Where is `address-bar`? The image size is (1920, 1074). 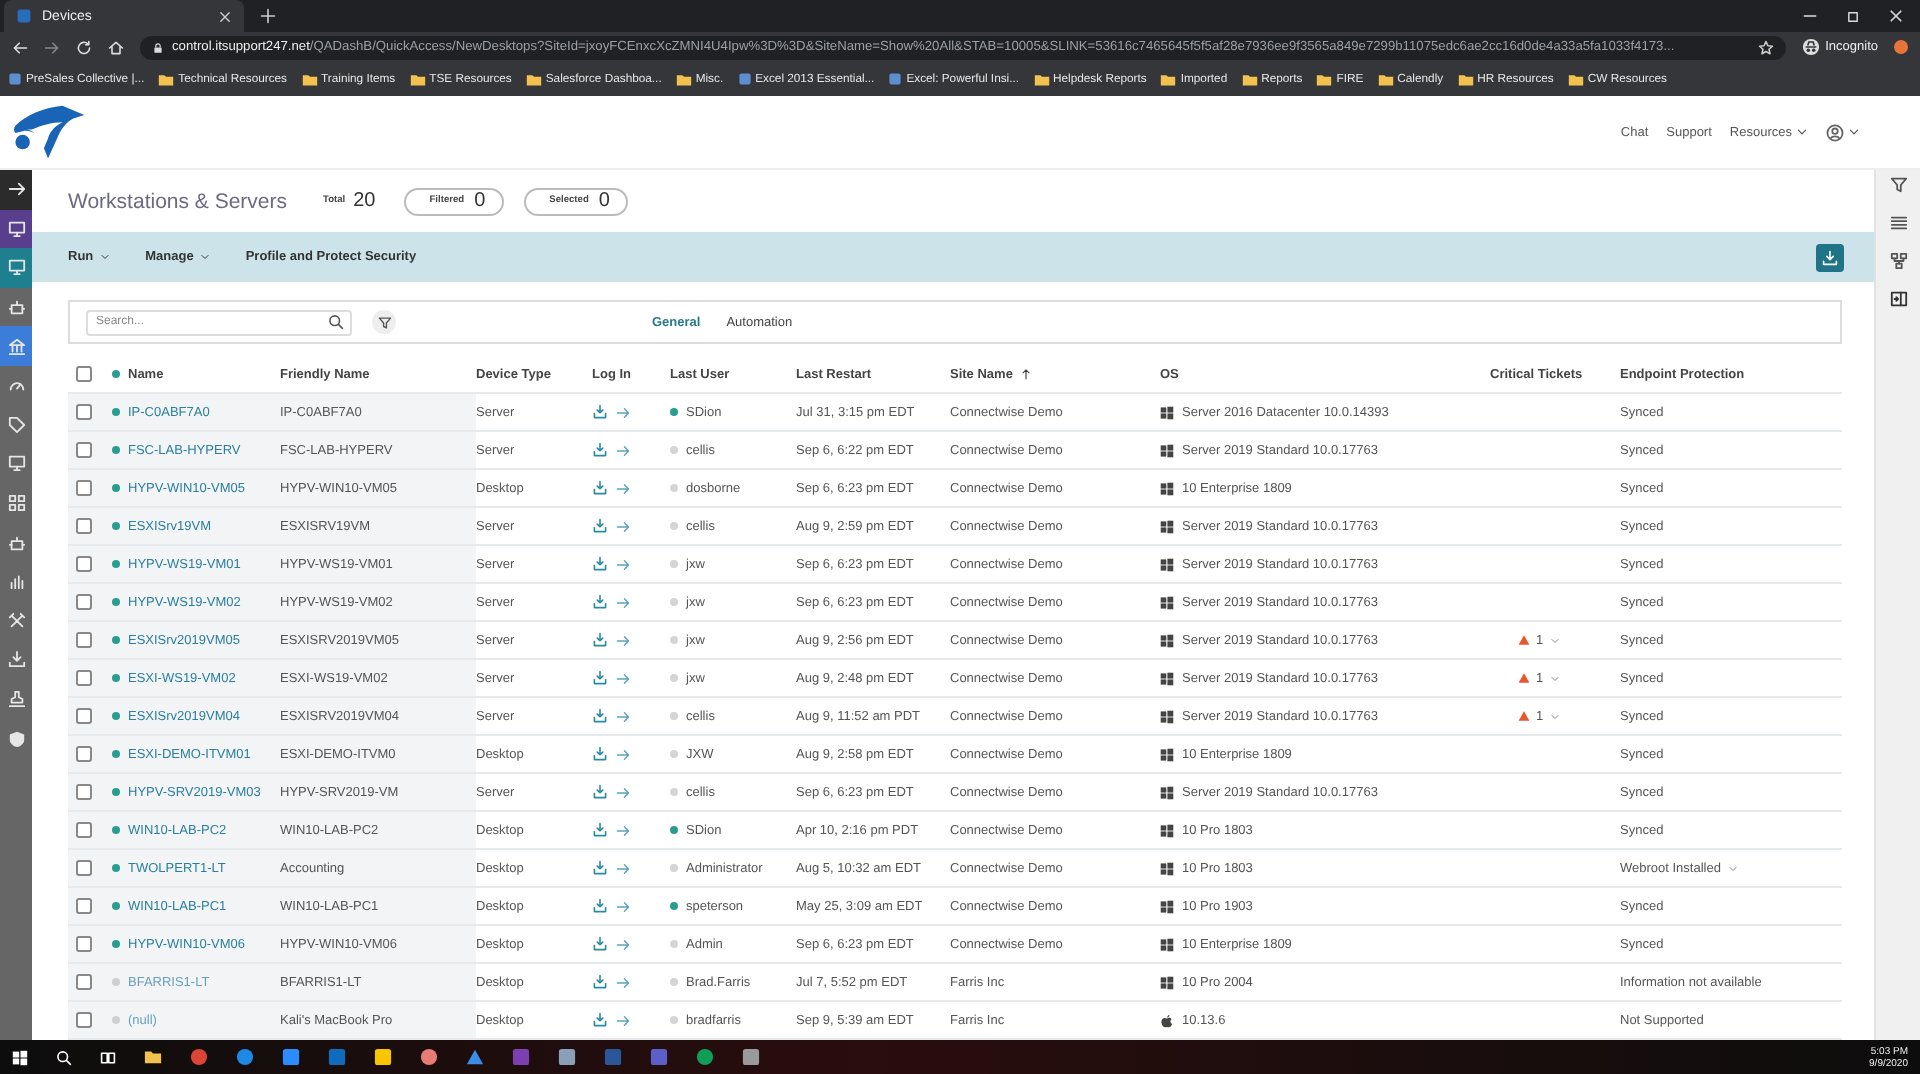
address-bar is located at coordinates (963, 47).